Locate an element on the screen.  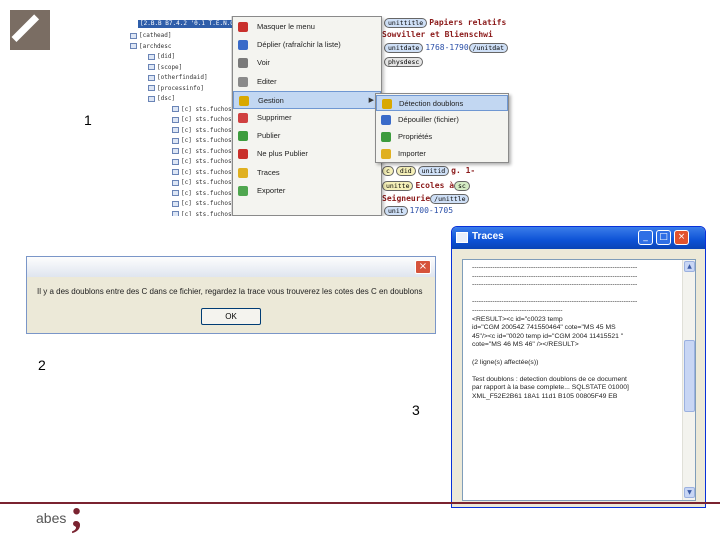
scroll-up-icon: ▲ is located at coordinates (689, 266).